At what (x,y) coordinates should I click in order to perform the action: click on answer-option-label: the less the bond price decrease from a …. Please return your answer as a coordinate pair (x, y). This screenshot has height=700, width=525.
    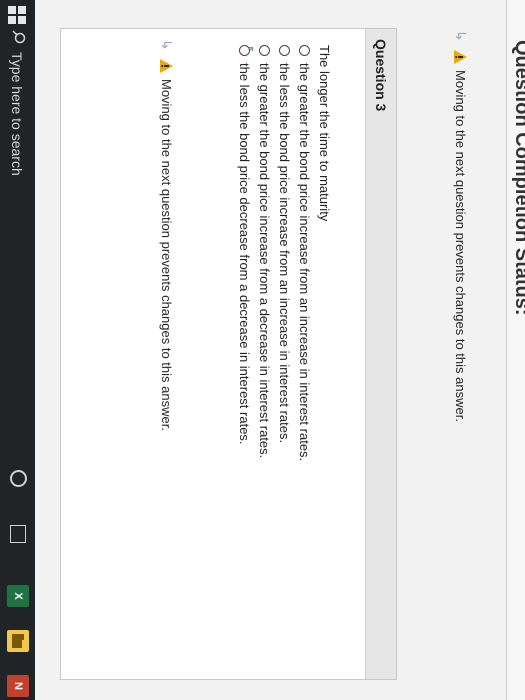
    Looking at the image, I should click on (244, 254).